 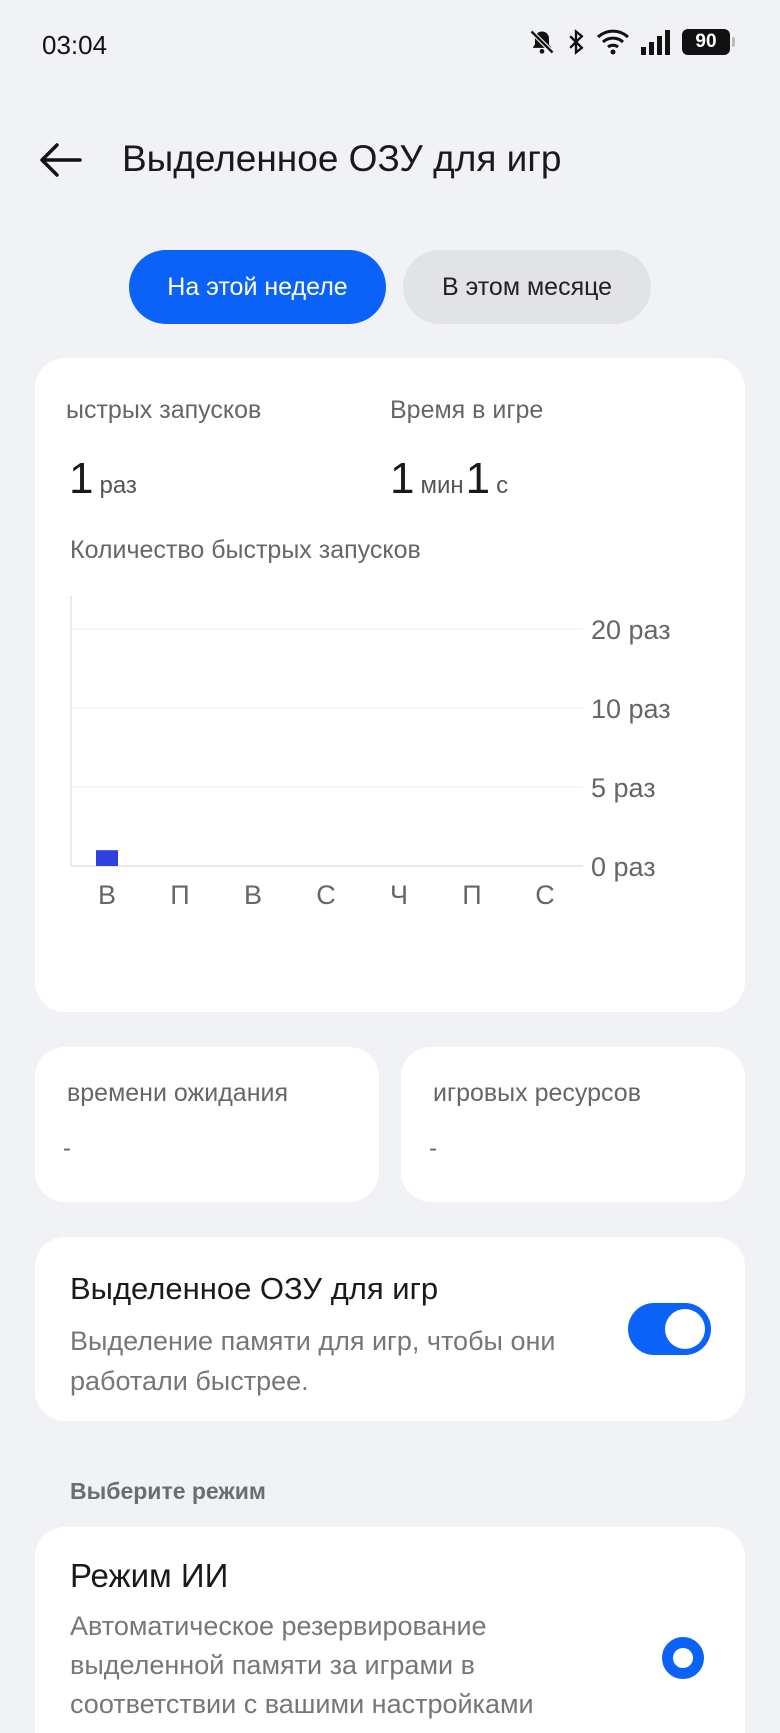 I want to click on wait-time-value: -, so click(x=67, y=1148).